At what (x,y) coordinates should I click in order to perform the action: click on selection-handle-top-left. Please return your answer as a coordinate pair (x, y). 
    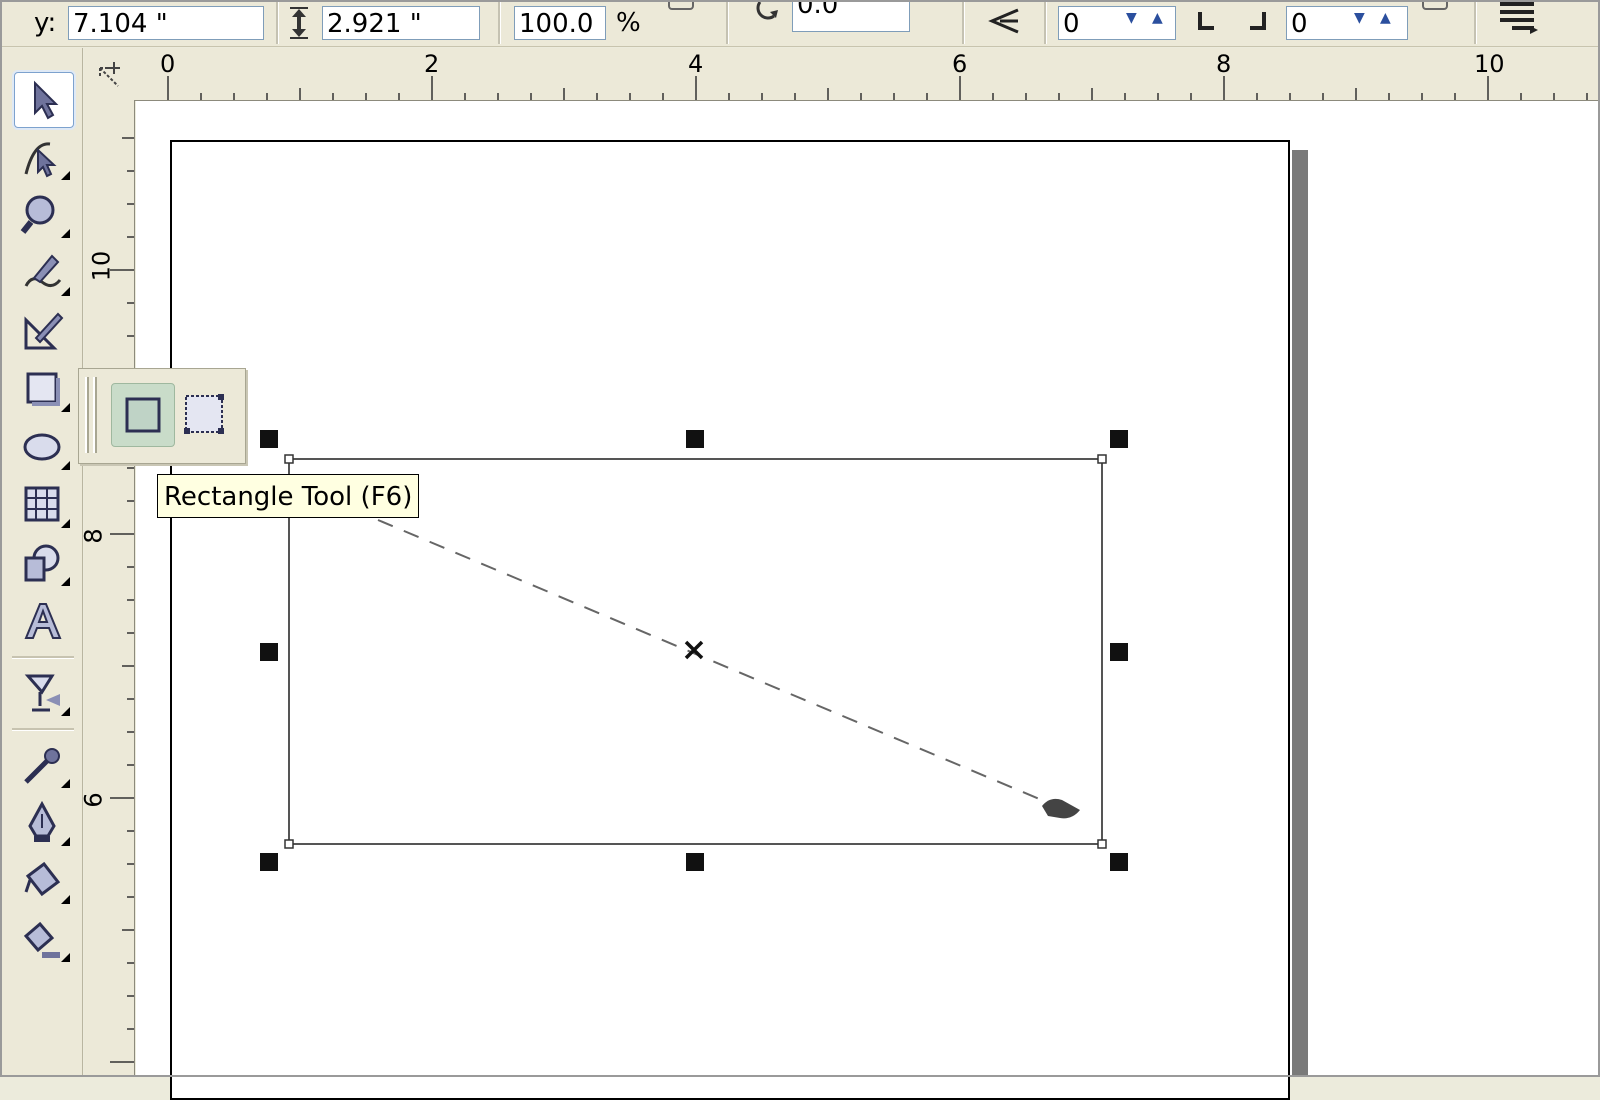
    Looking at the image, I should click on (269, 439).